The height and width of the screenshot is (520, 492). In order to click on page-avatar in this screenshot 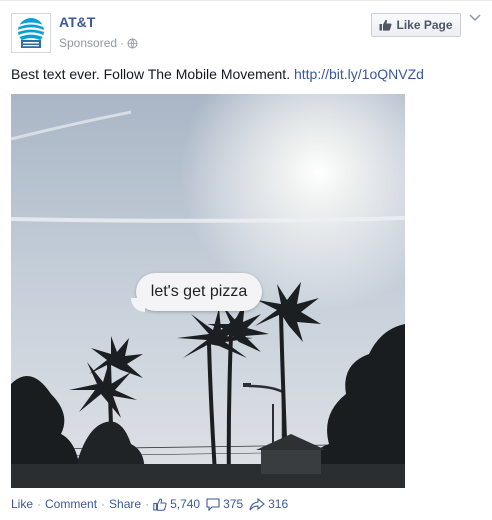, I will do `click(31, 33)`.